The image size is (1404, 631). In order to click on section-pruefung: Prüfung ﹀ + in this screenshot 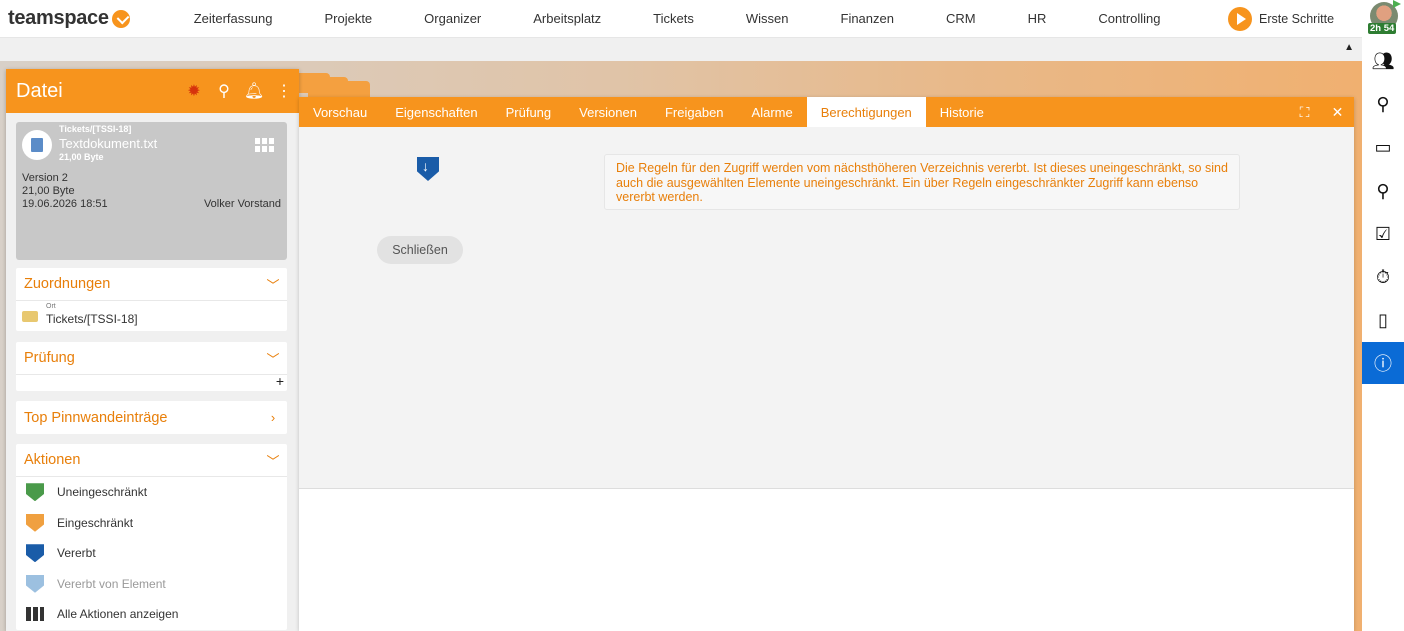, I will do `click(151, 366)`.